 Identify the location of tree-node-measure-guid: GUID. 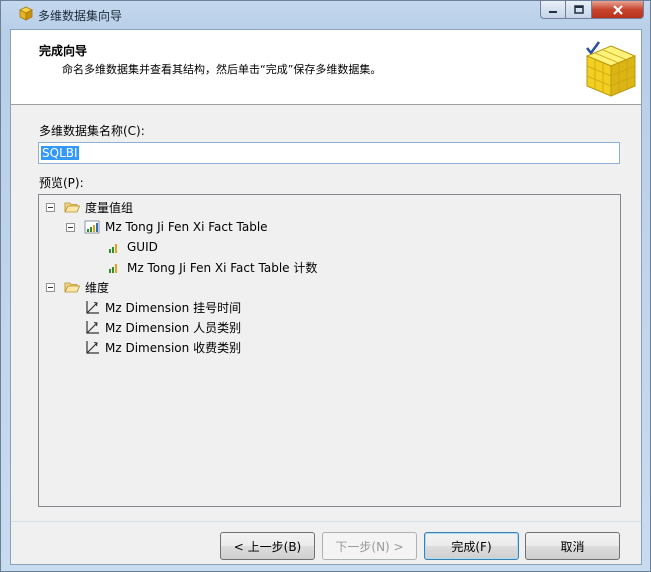
(132, 247).